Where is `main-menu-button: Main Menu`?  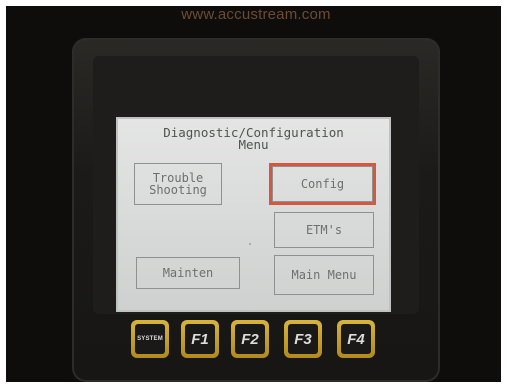 main-menu-button: Main Menu is located at coordinates (324, 275).